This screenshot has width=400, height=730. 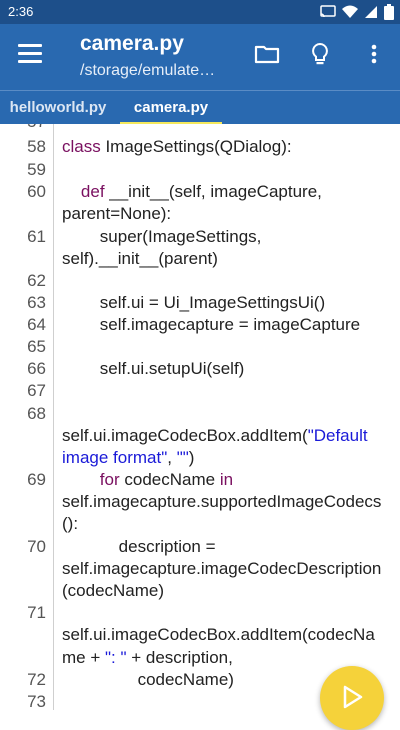 I want to click on line-number: 60, so click(x=36, y=191).